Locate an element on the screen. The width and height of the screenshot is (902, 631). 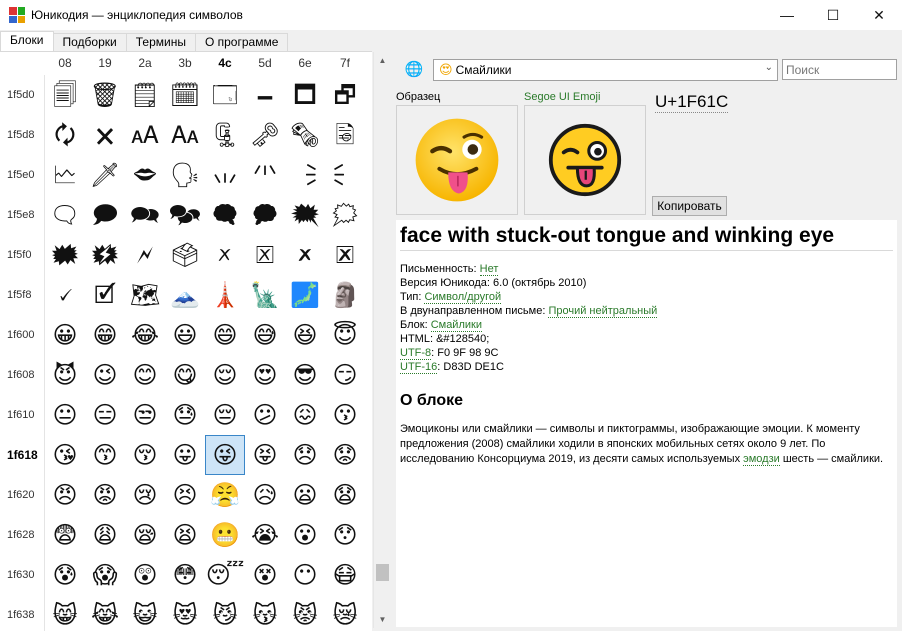
char-cell: 😓 is located at coordinates (185, 415).